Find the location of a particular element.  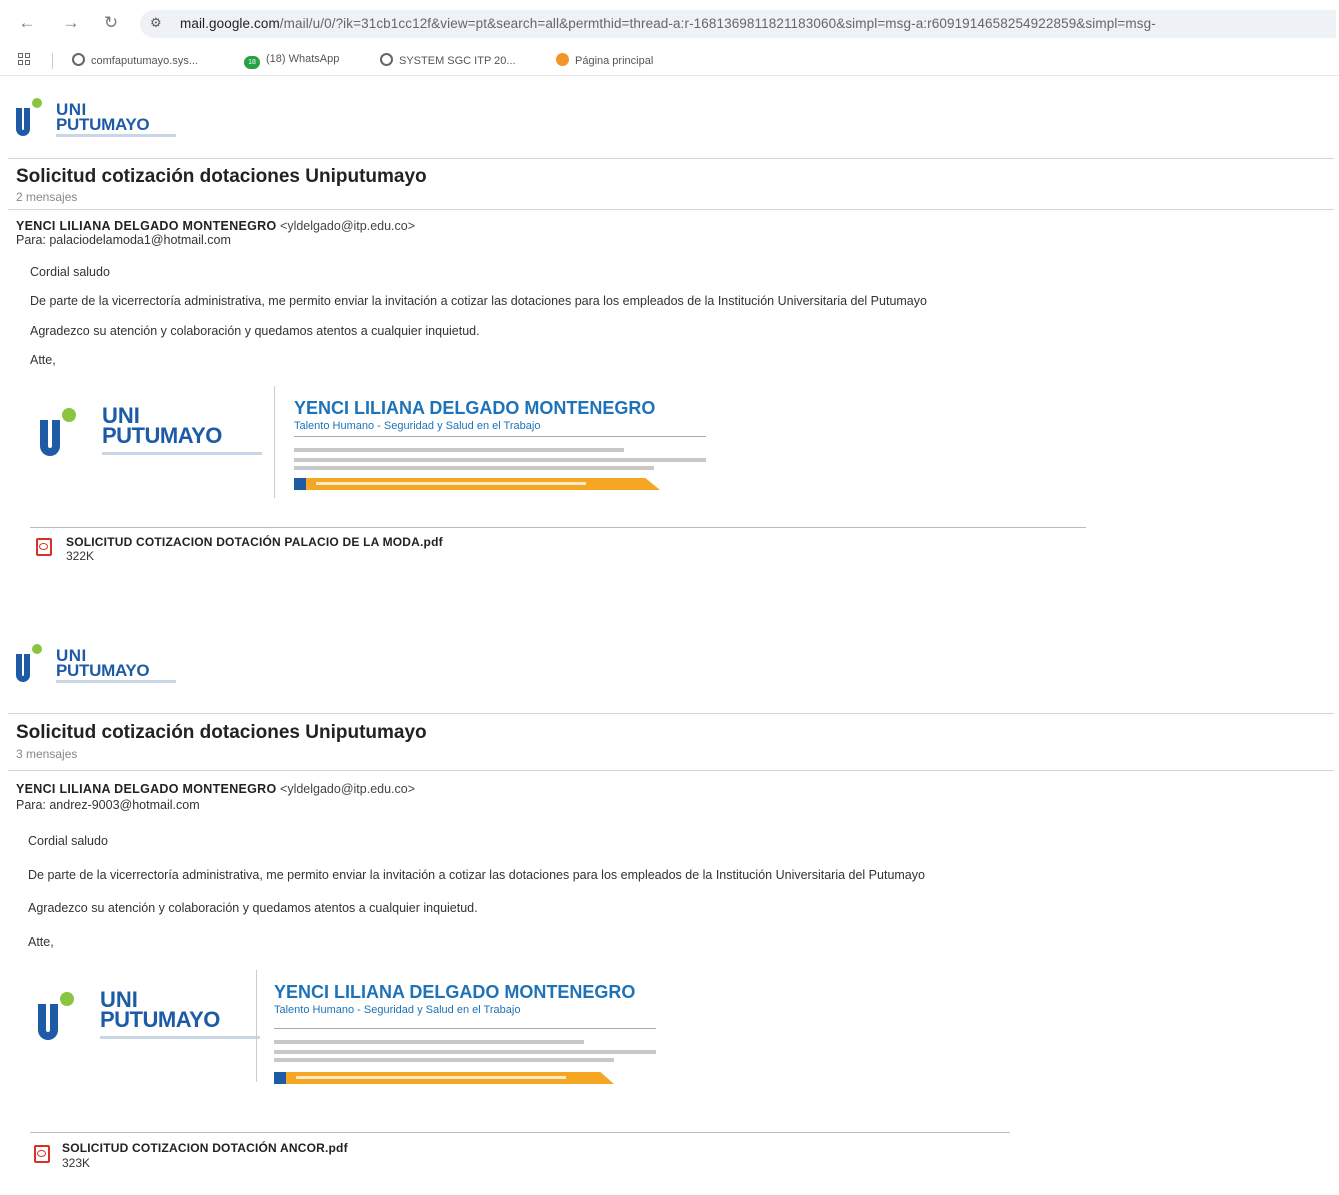

whatsapp-icon: 18 is located at coordinates (252, 62).